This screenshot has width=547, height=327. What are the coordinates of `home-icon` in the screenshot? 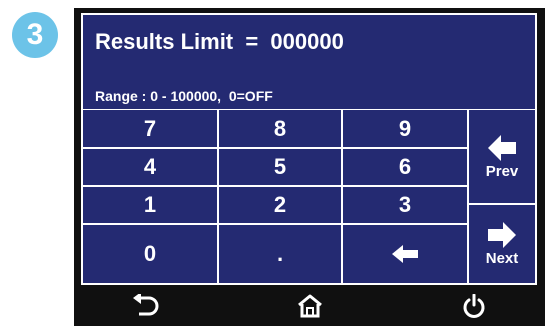 It's located at (310, 306).